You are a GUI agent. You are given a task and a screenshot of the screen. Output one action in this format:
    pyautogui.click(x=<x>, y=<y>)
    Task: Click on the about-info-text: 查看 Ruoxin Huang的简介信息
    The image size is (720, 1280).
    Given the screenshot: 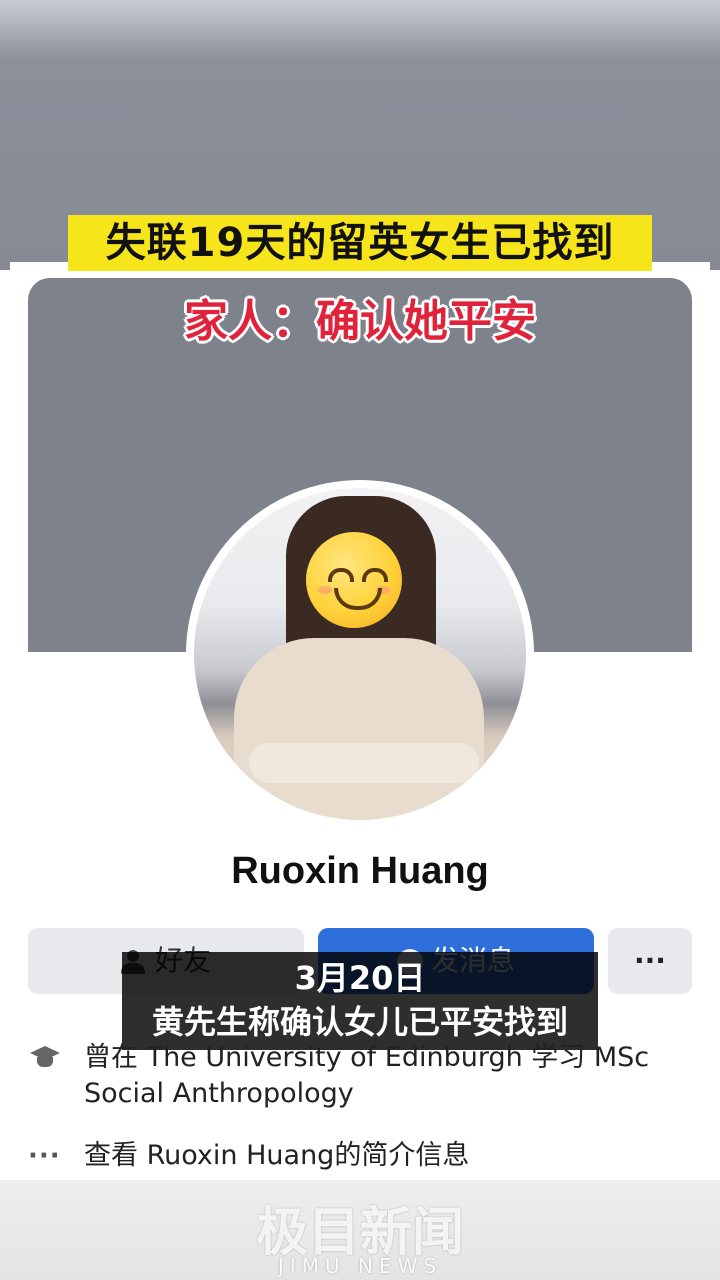 What is the action you would take?
    pyautogui.click(x=277, y=1155)
    